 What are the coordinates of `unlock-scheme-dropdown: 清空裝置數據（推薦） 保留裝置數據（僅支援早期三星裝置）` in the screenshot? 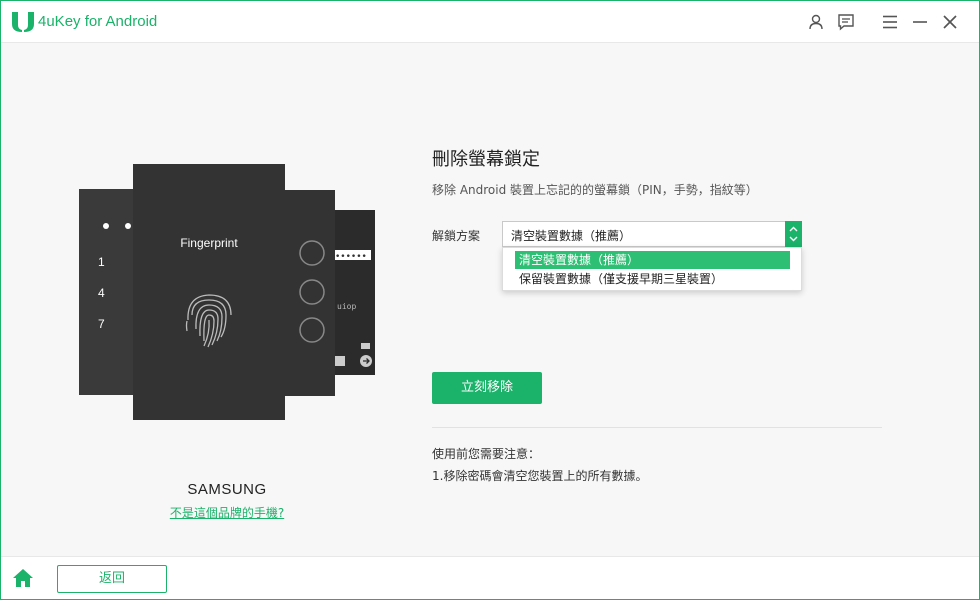 It's located at (652, 269).